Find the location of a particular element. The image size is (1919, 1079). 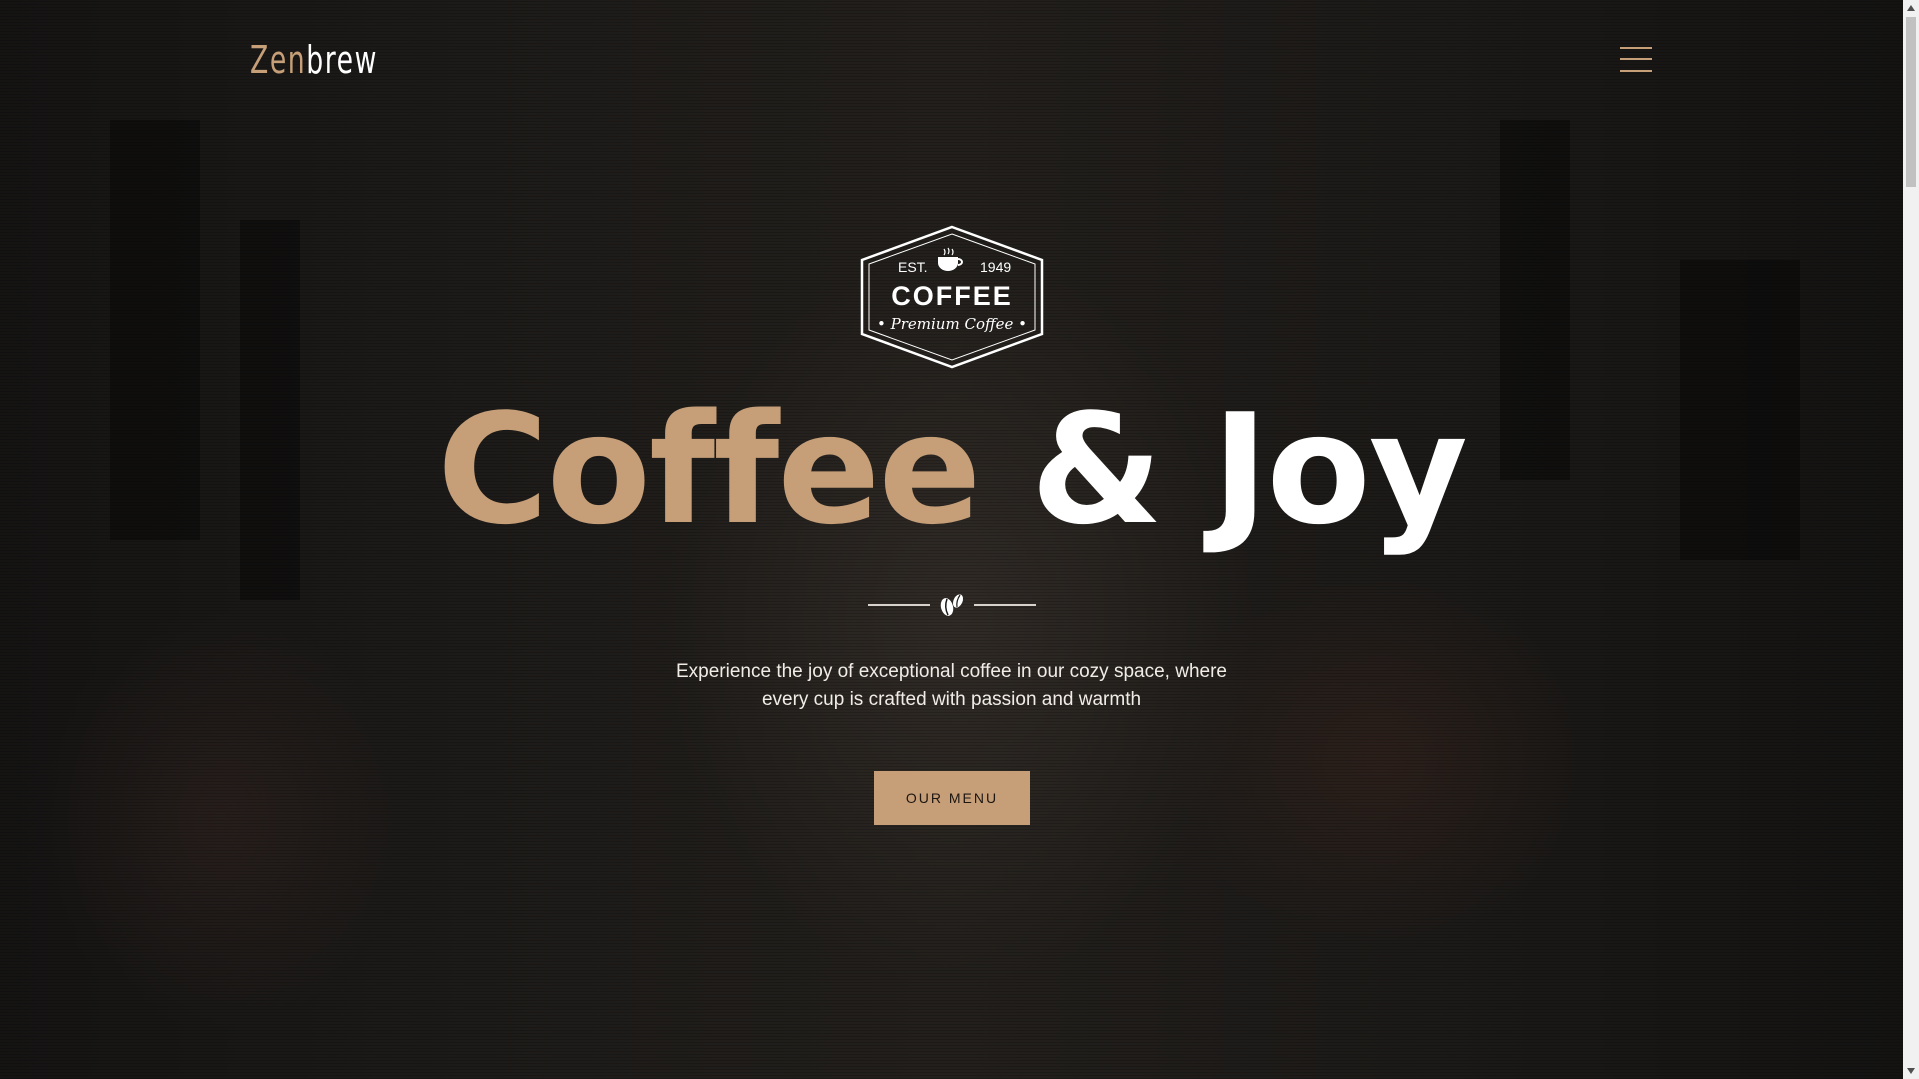

hero-divider is located at coordinates (952, 605).